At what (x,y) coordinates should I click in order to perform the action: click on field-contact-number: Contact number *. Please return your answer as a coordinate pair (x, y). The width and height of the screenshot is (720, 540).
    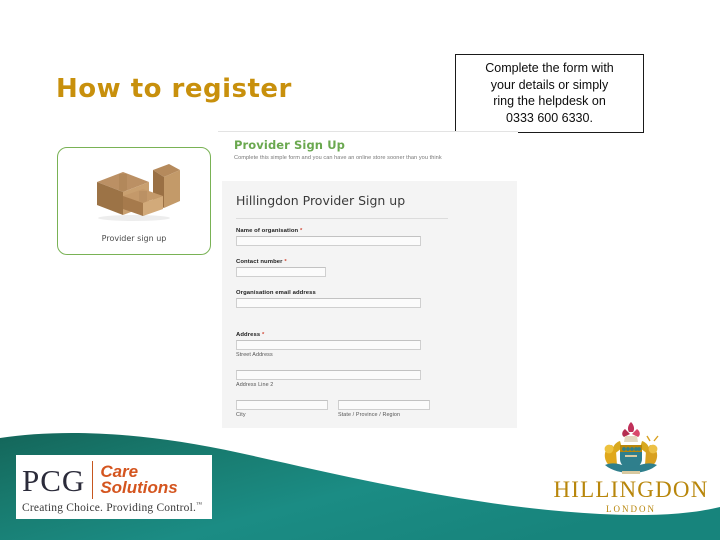
    Looking at the image, I should click on (281, 268).